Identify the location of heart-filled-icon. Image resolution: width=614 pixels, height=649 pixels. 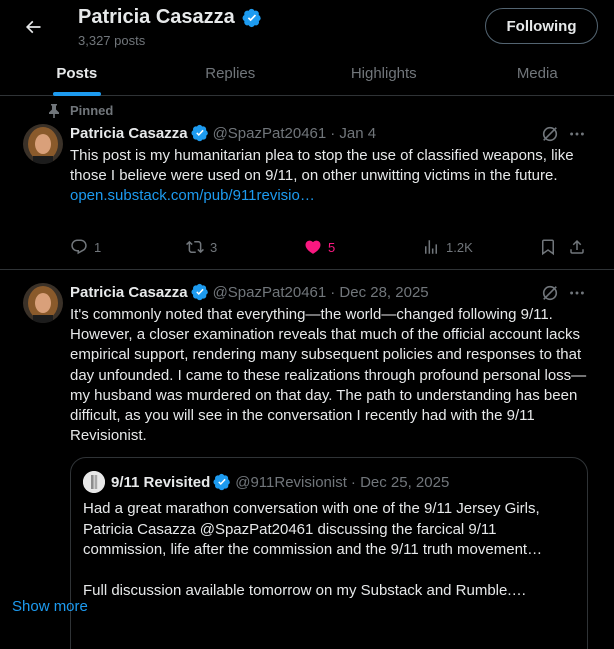
(313, 247).